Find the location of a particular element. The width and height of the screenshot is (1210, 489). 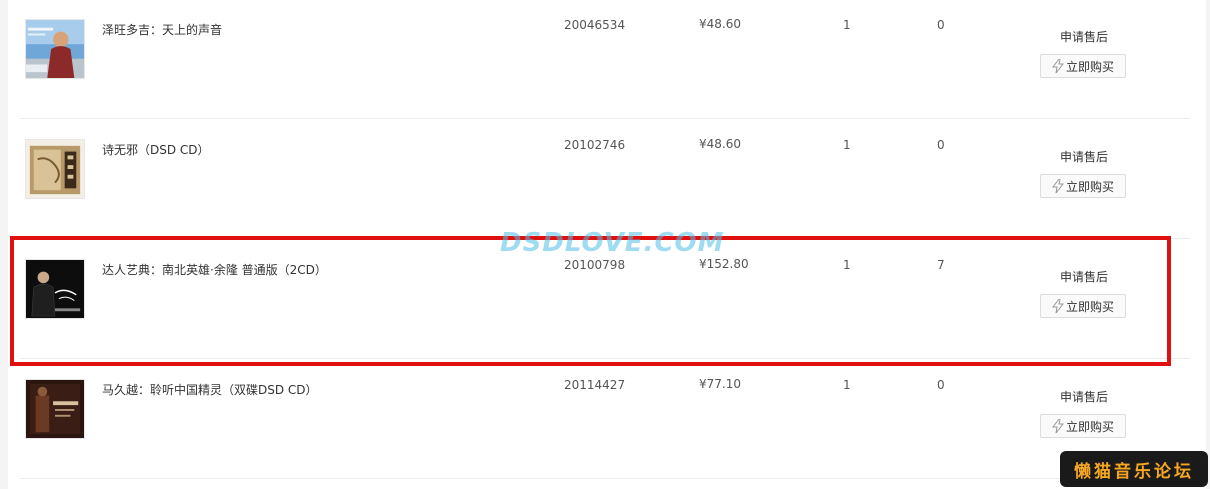

album-cover-conductor-icon is located at coordinates (55, 289).